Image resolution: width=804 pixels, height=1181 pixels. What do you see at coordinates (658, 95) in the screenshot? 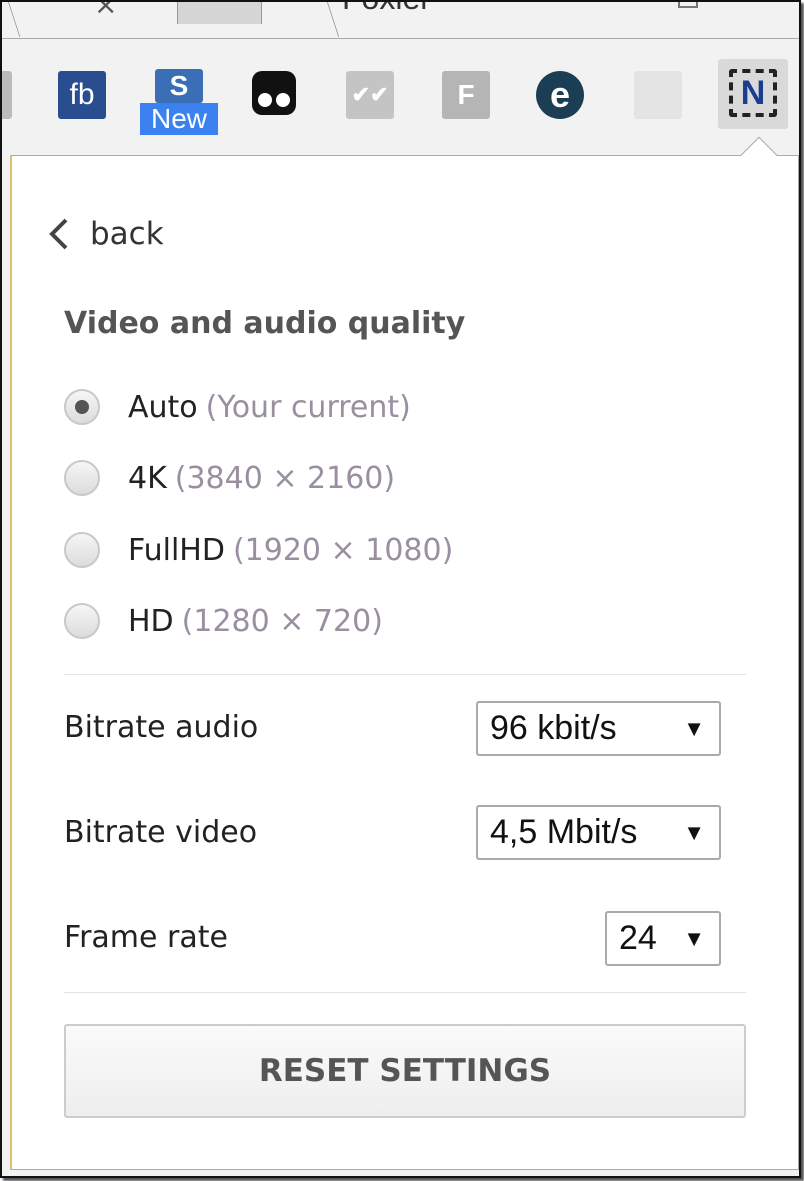
I see `faded-extension-icon` at bounding box center [658, 95].